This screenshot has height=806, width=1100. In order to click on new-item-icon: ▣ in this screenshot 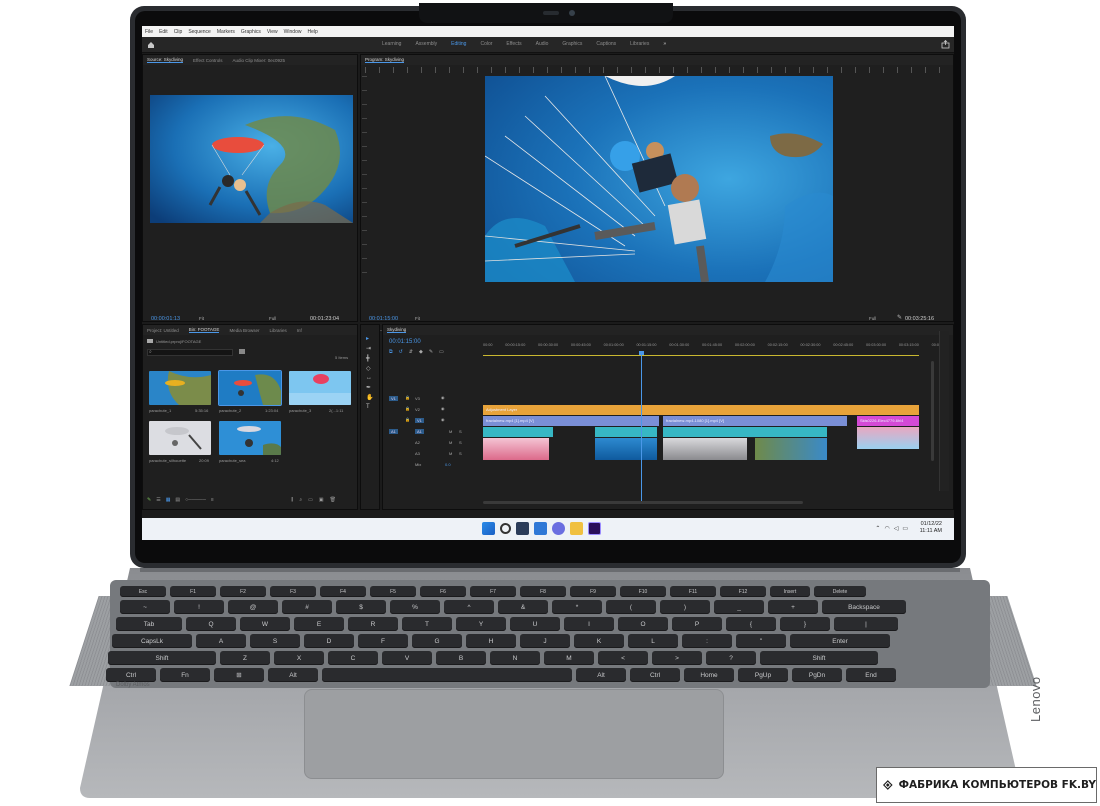, I will do `click(321, 500)`.